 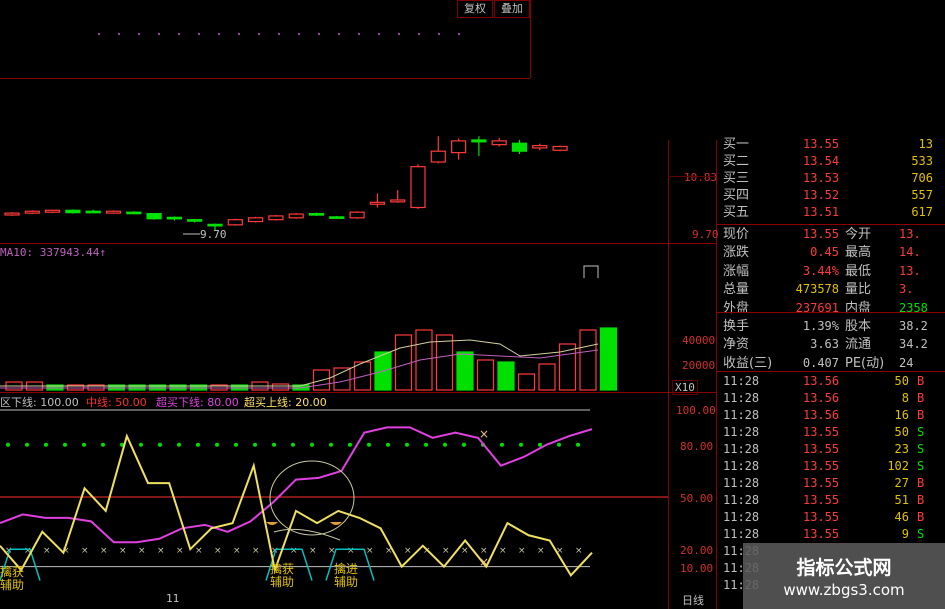 What do you see at coordinates (685, 387) in the screenshot?
I see `volume-unit: X10` at bounding box center [685, 387].